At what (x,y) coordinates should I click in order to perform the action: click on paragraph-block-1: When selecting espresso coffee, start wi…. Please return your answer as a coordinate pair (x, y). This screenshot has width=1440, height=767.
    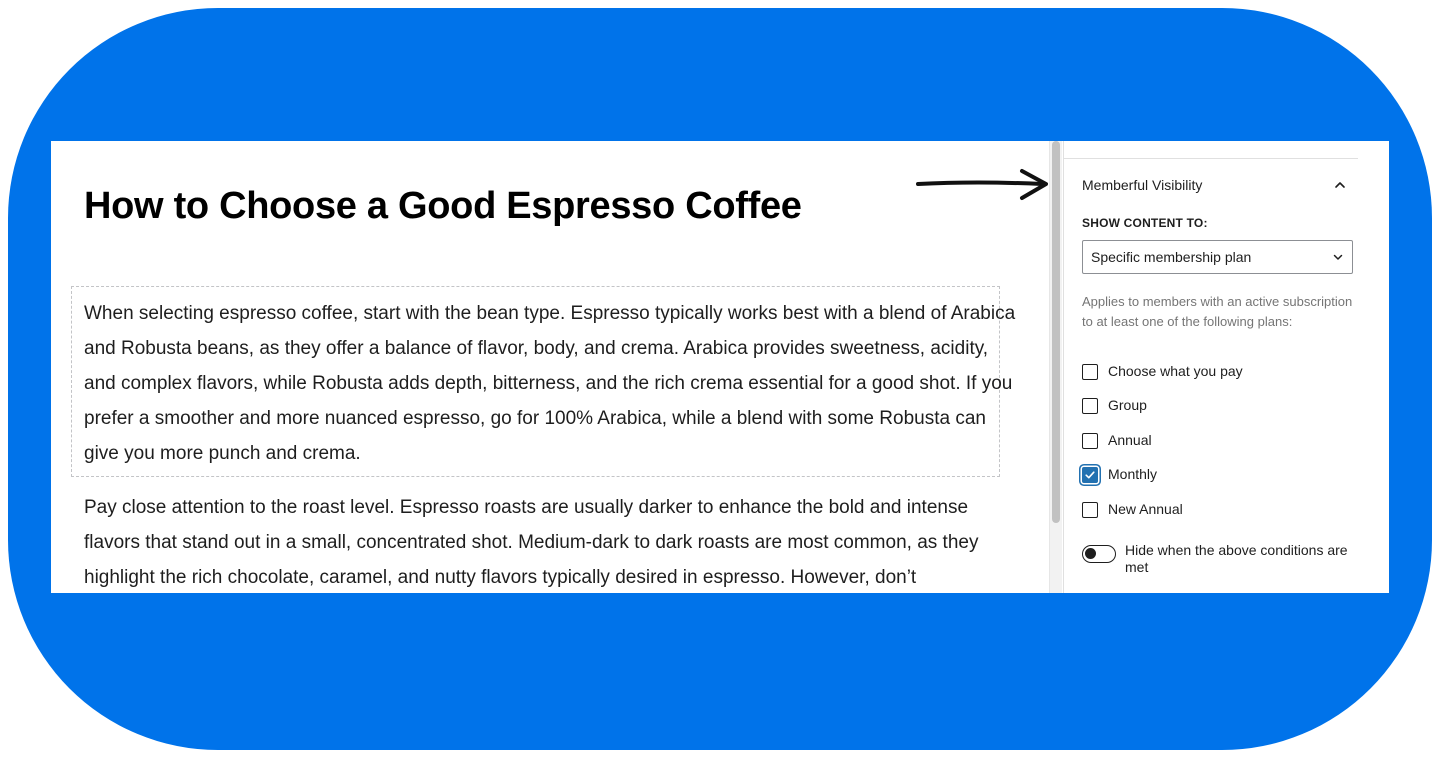
    Looking at the image, I should click on (551, 383).